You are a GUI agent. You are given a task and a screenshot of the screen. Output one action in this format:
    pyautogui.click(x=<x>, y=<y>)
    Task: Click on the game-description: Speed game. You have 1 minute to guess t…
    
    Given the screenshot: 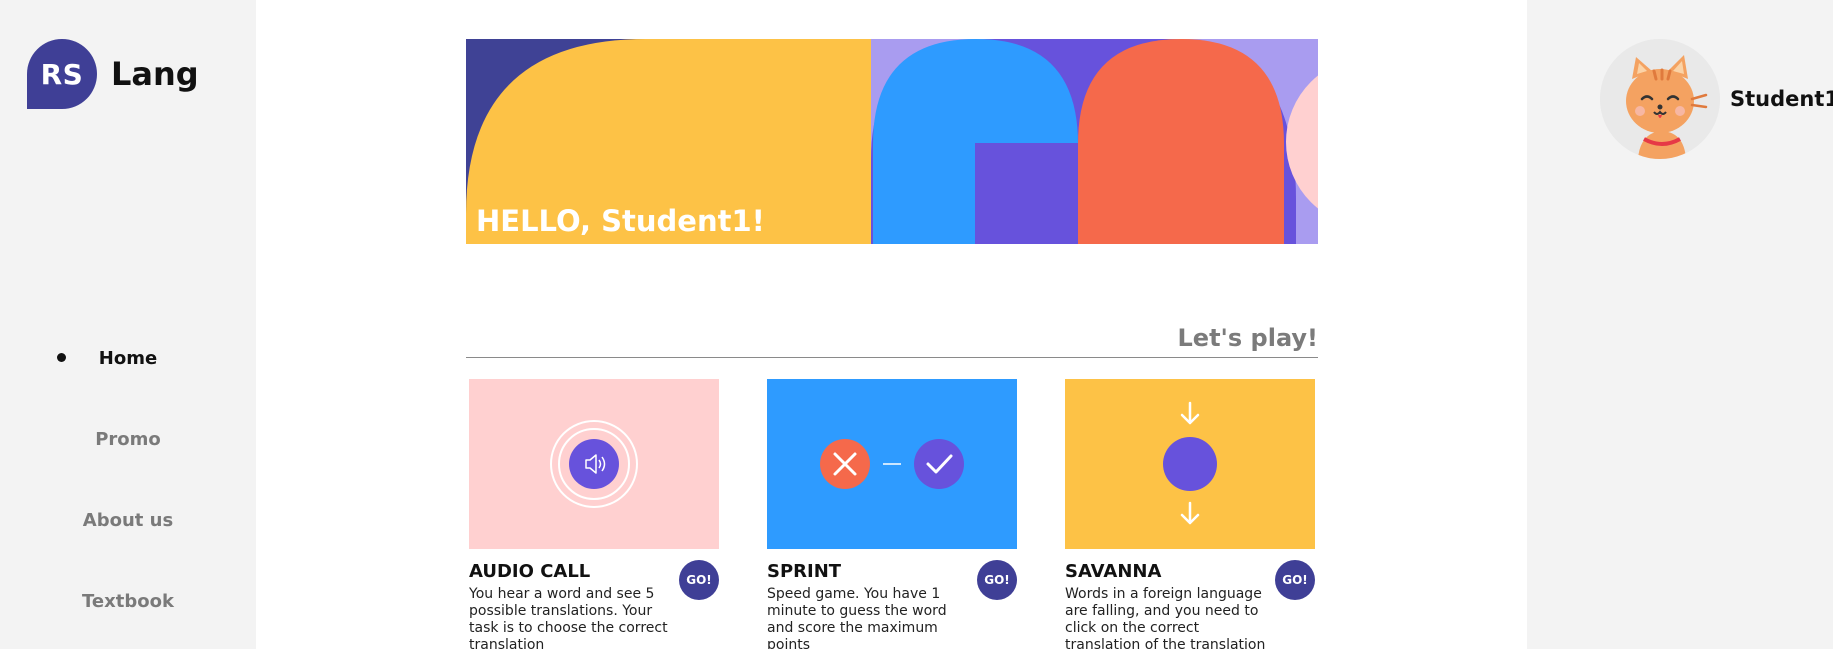 What is the action you would take?
    pyautogui.click(x=857, y=617)
    